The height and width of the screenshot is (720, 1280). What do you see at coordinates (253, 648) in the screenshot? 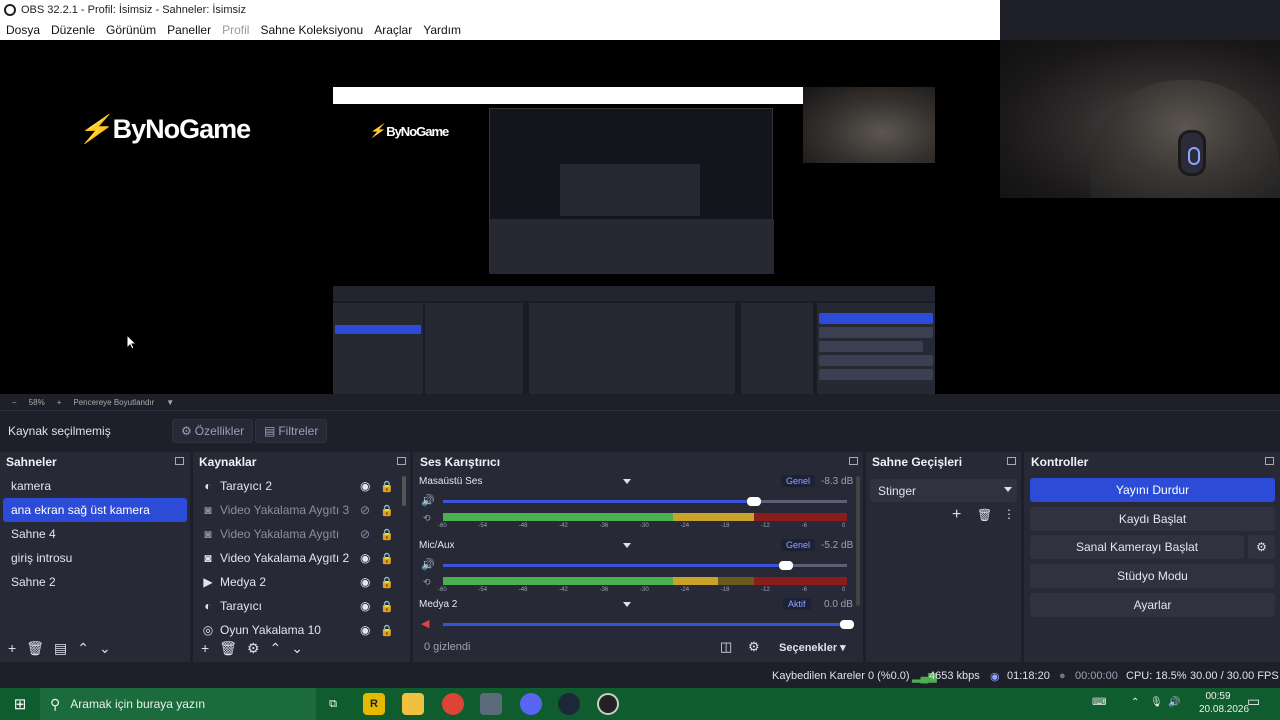
I see `source-properties-icon: ⚙` at bounding box center [253, 648].